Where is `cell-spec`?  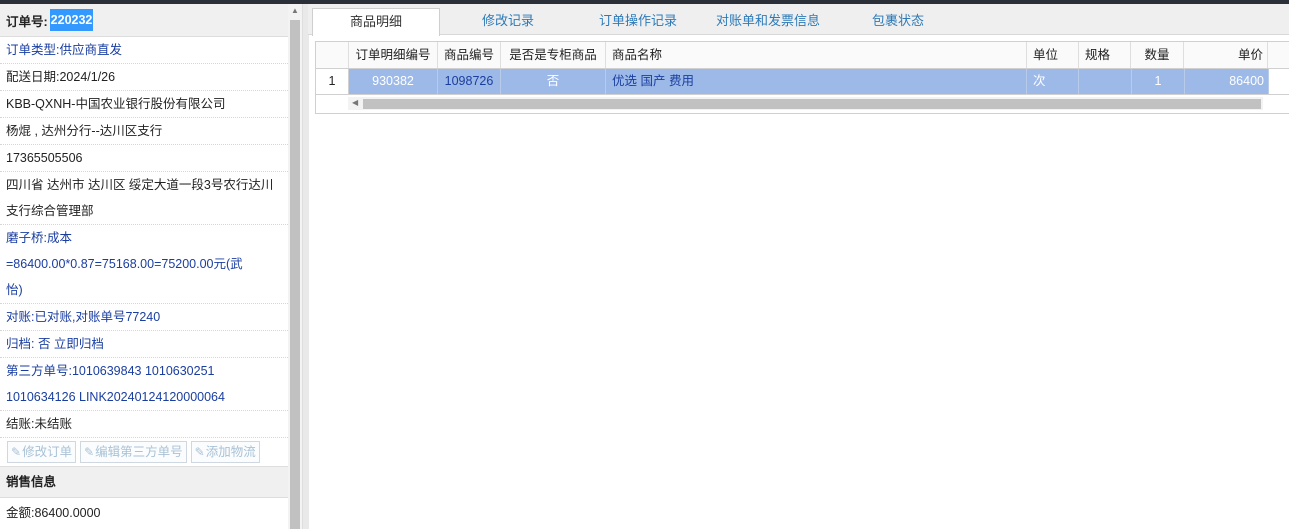
cell-spec is located at coordinates (1105, 81).